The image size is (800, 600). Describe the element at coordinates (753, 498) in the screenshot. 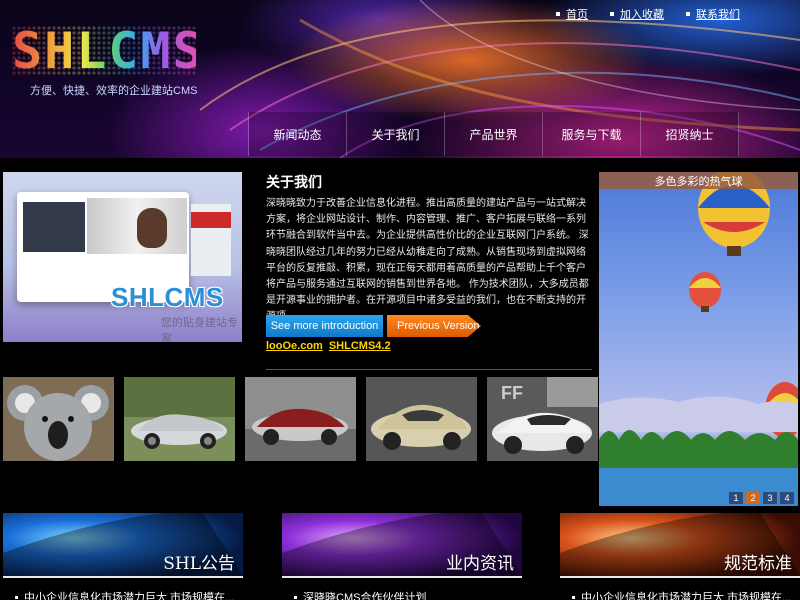

I see `pager-button-2: 2` at that location.